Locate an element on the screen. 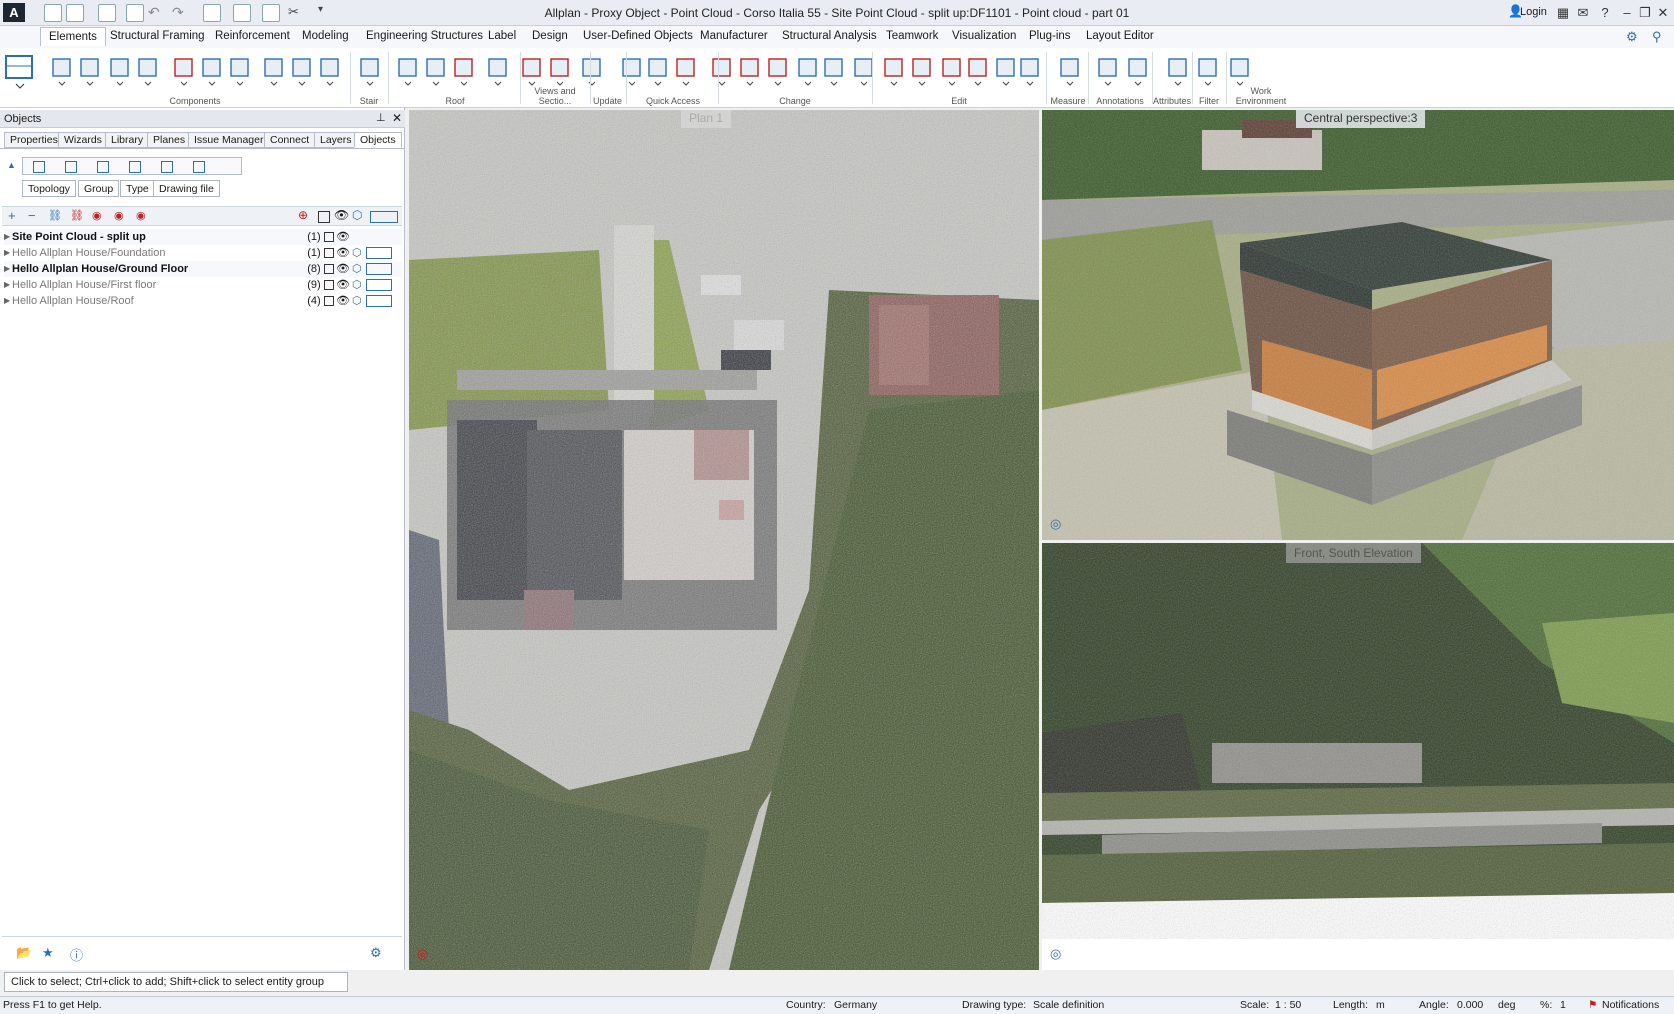  angle-value: 0.000 is located at coordinates (1470, 1005).